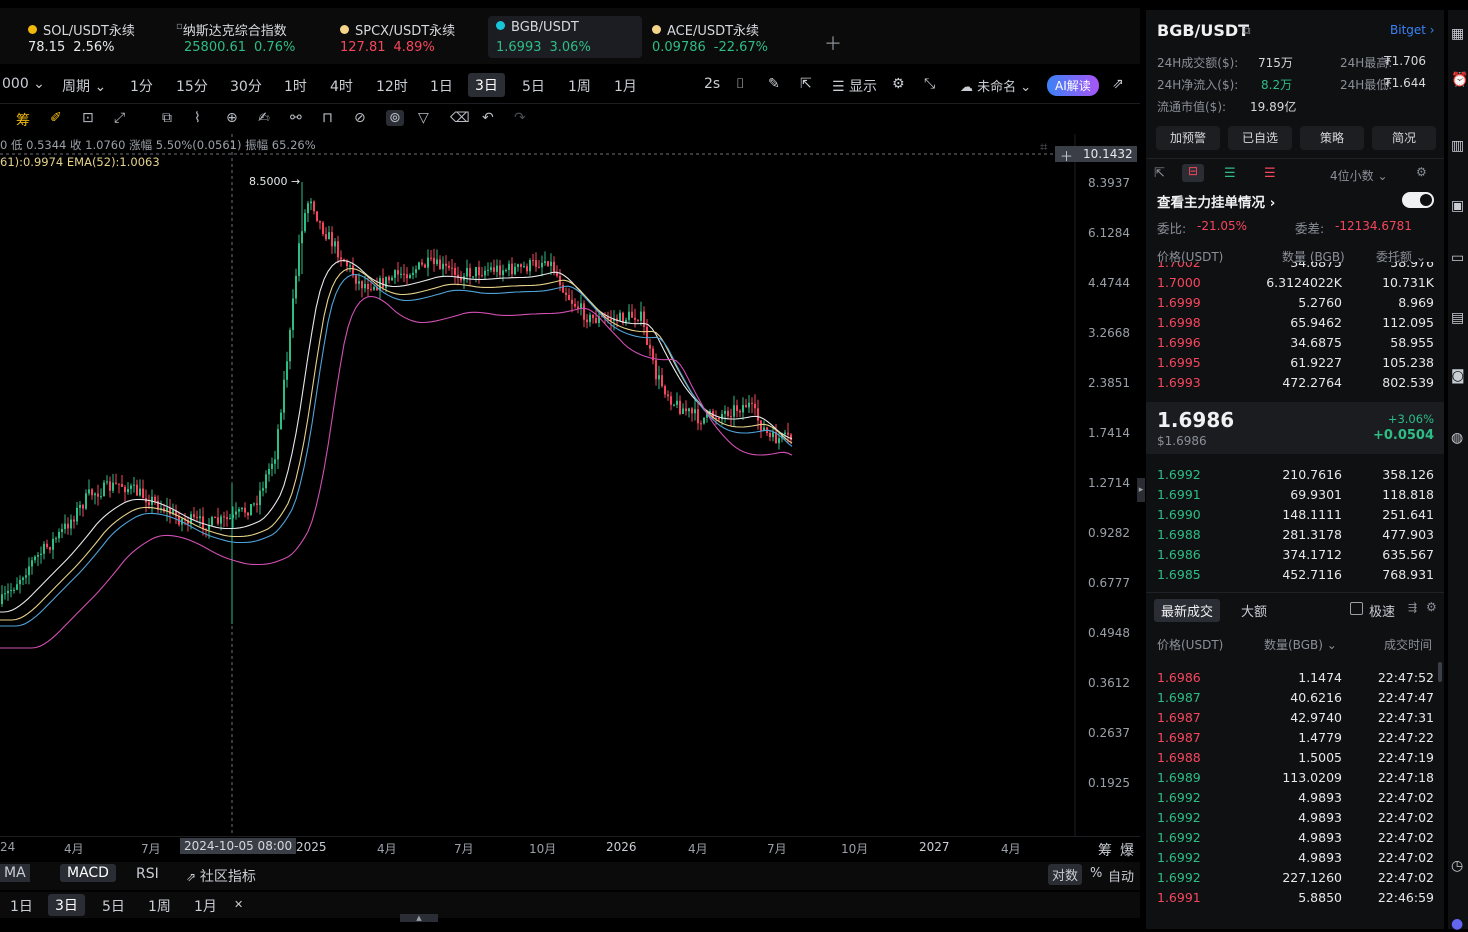 The image size is (1468, 932). What do you see at coordinates (113, 906) in the screenshot?
I see `quick-tf-5d: 5日` at bounding box center [113, 906].